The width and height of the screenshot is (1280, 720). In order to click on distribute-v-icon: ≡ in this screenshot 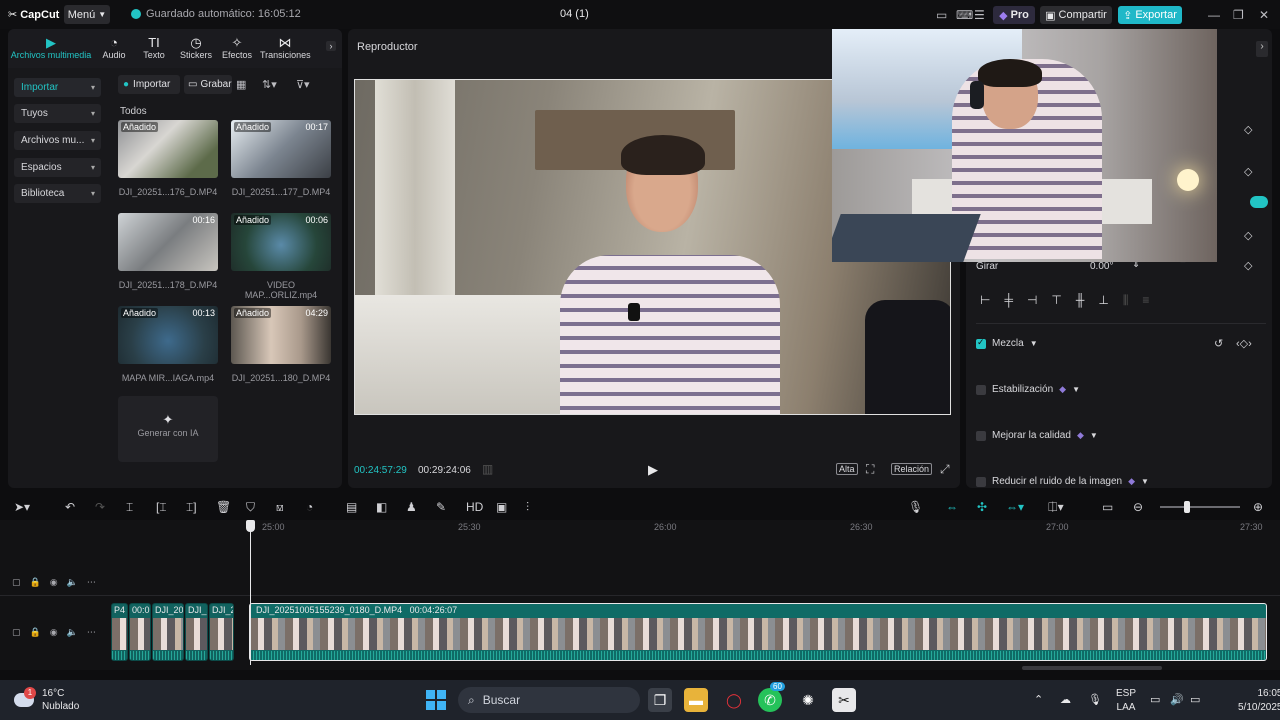, I will do `click(1145, 300)`.